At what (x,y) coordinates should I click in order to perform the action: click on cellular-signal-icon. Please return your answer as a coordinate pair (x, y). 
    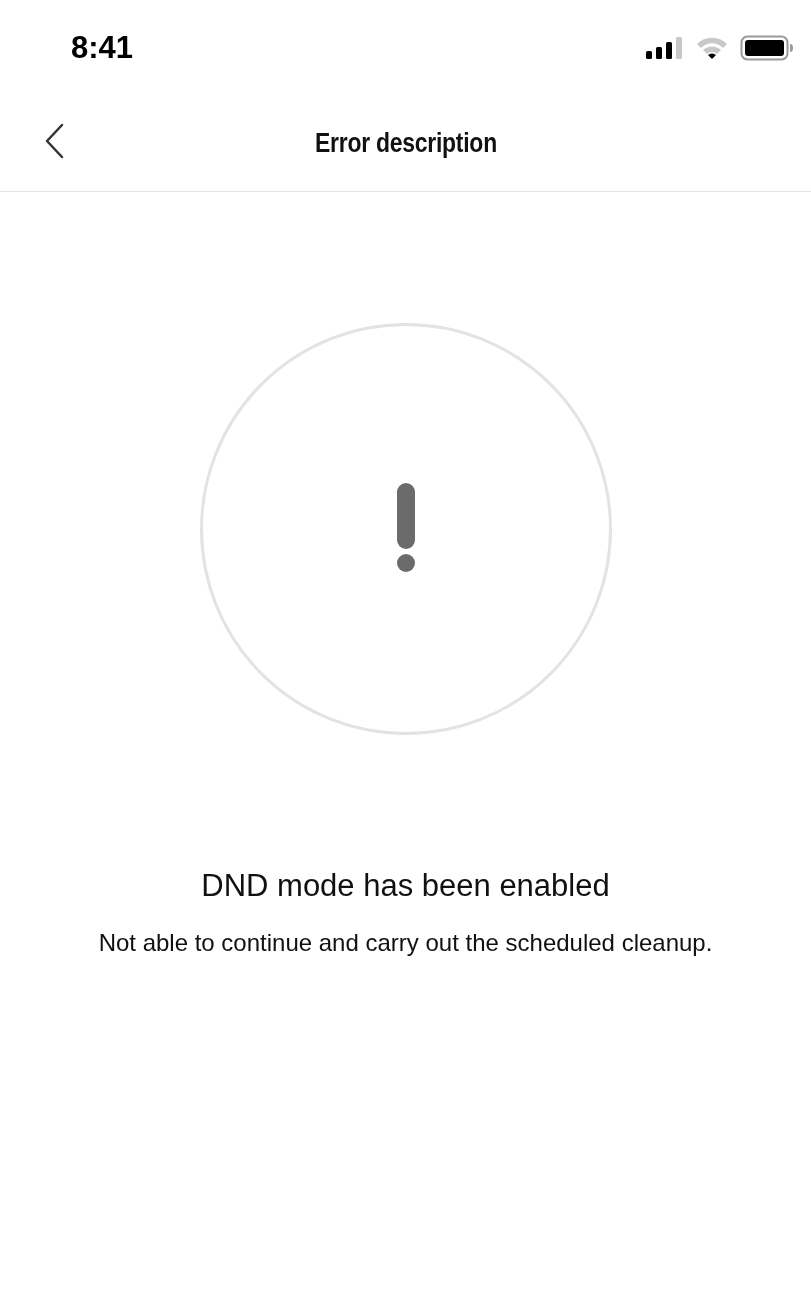
    Looking at the image, I should click on (665, 47).